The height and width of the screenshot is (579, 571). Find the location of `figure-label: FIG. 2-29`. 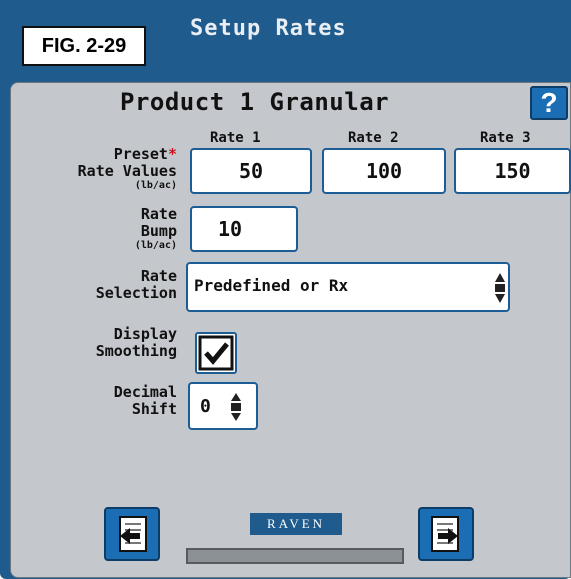

figure-label: FIG. 2-29 is located at coordinates (84, 46).